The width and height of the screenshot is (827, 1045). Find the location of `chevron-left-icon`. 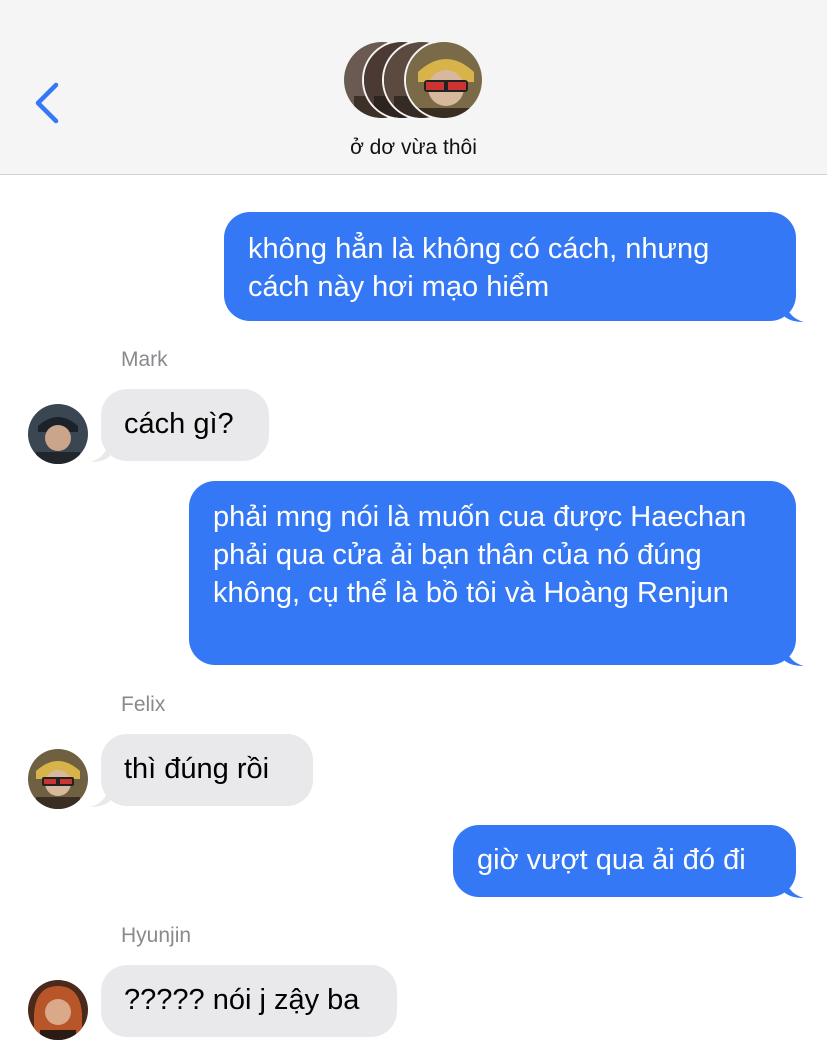

chevron-left-icon is located at coordinates (48, 103).